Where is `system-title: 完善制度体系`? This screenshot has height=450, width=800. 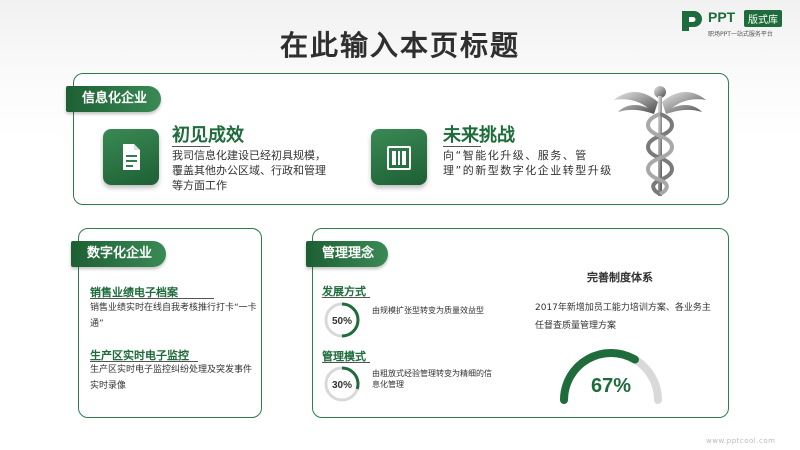 system-title: 完善制度体系 is located at coordinates (620, 277).